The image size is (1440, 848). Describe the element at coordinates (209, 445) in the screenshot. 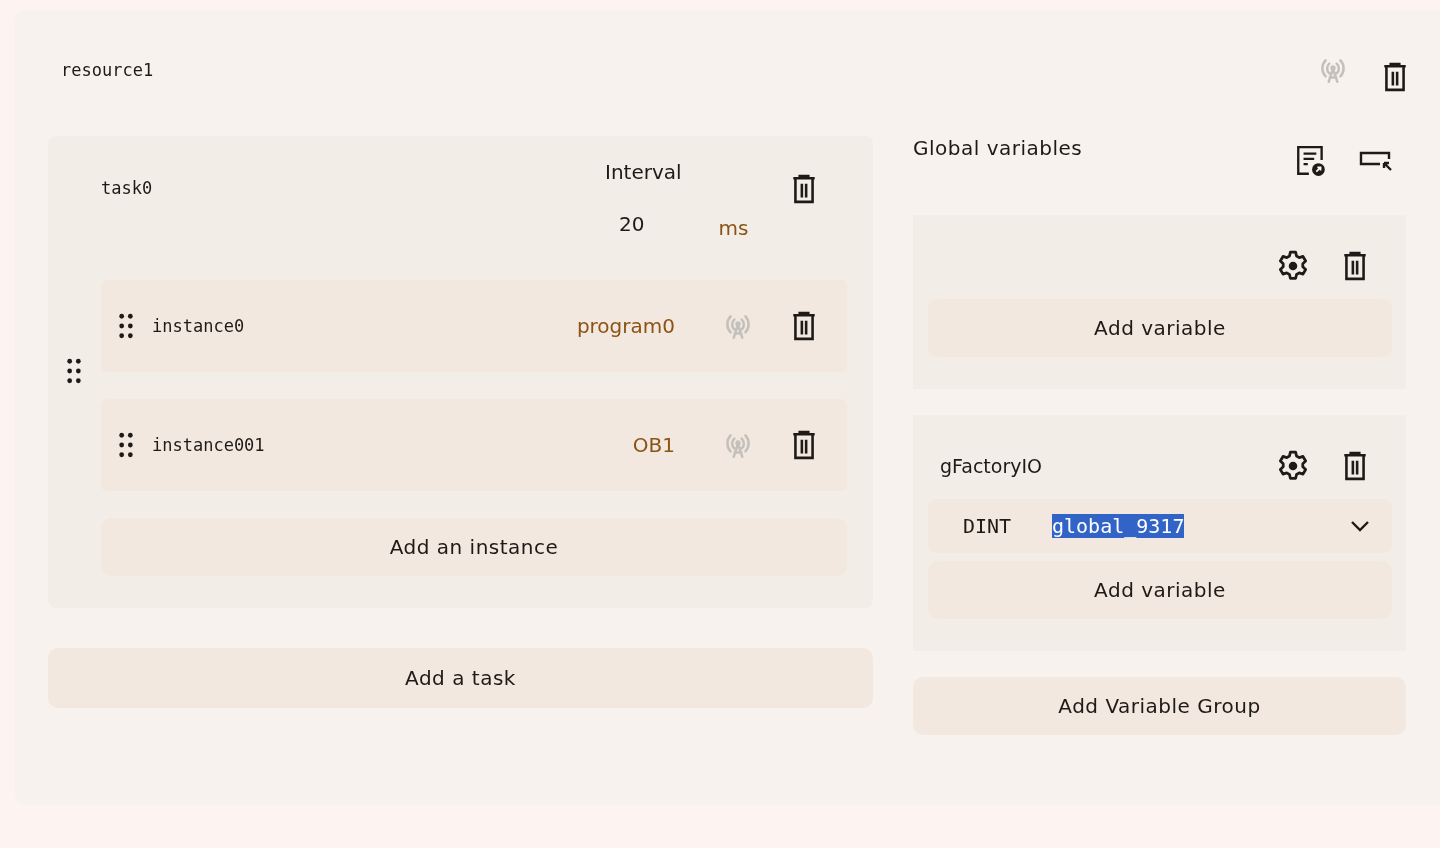

I see `instance-name: instance001` at that location.